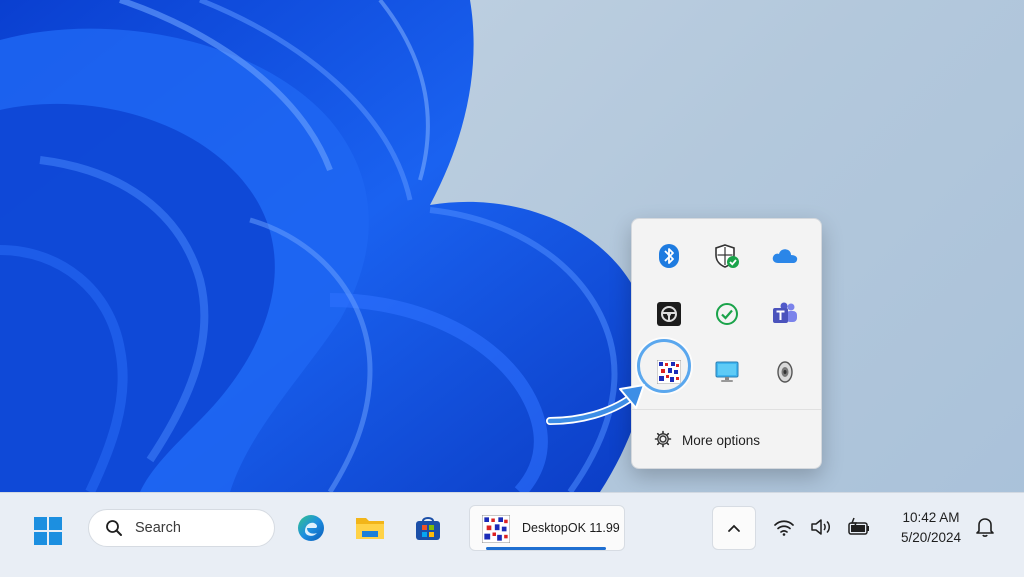 This screenshot has width=1024, height=577. Describe the element at coordinates (931, 537) in the screenshot. I see `clock-date: 5/20/2024` at that location.